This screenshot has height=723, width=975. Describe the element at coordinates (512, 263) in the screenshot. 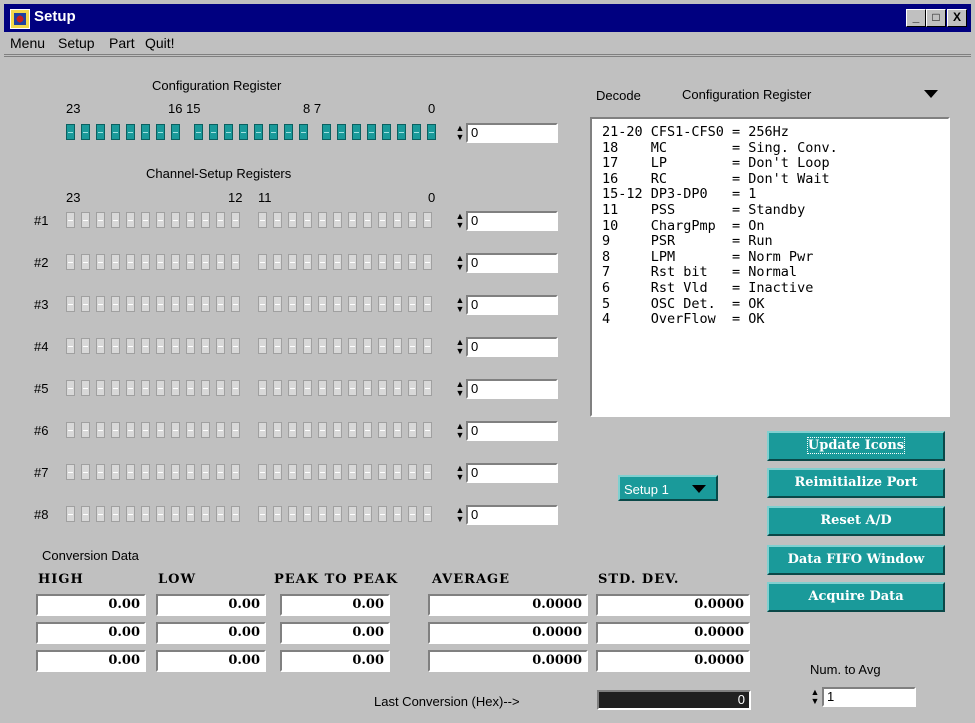

I see `channel-value-field: 0` at that location.